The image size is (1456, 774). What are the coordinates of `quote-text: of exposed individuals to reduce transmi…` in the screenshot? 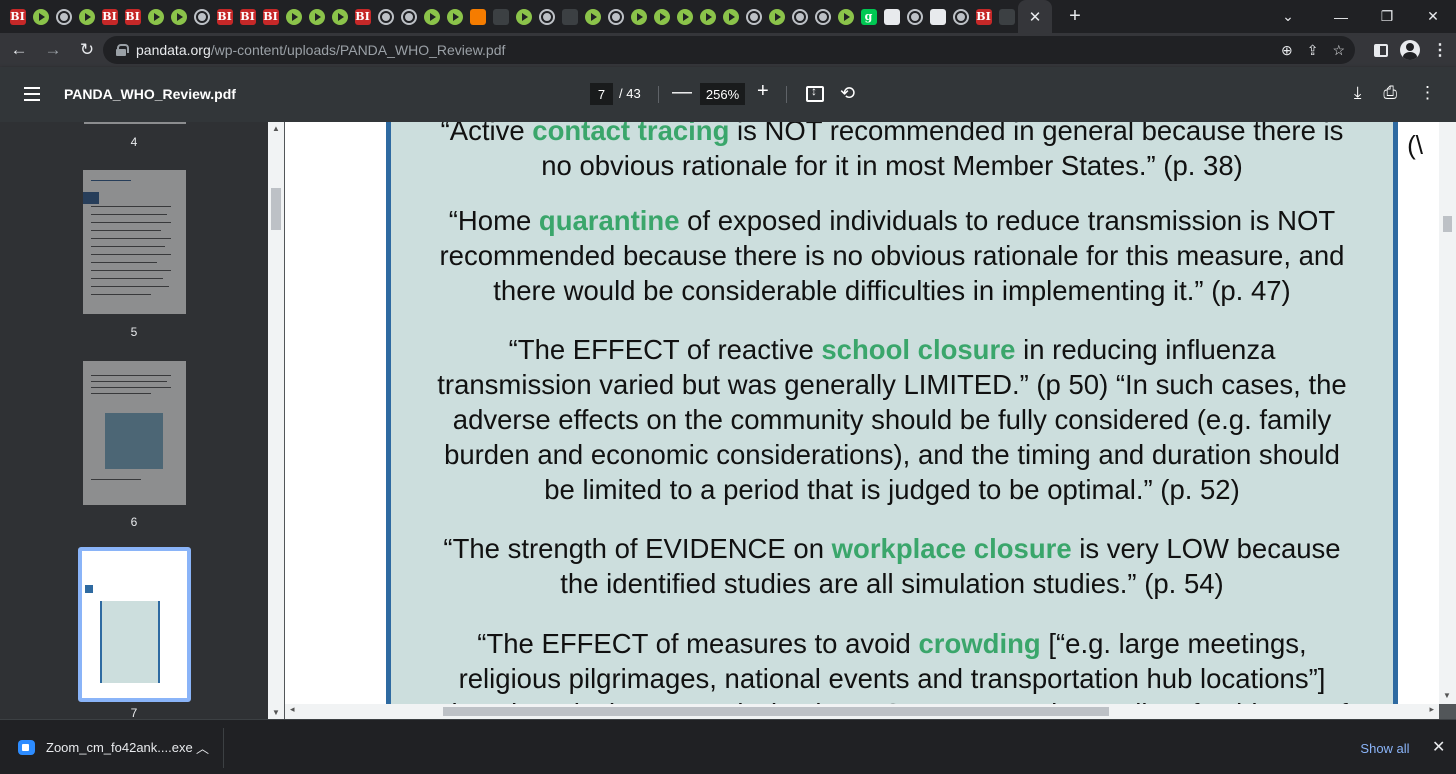 It's located at (1007, 220).